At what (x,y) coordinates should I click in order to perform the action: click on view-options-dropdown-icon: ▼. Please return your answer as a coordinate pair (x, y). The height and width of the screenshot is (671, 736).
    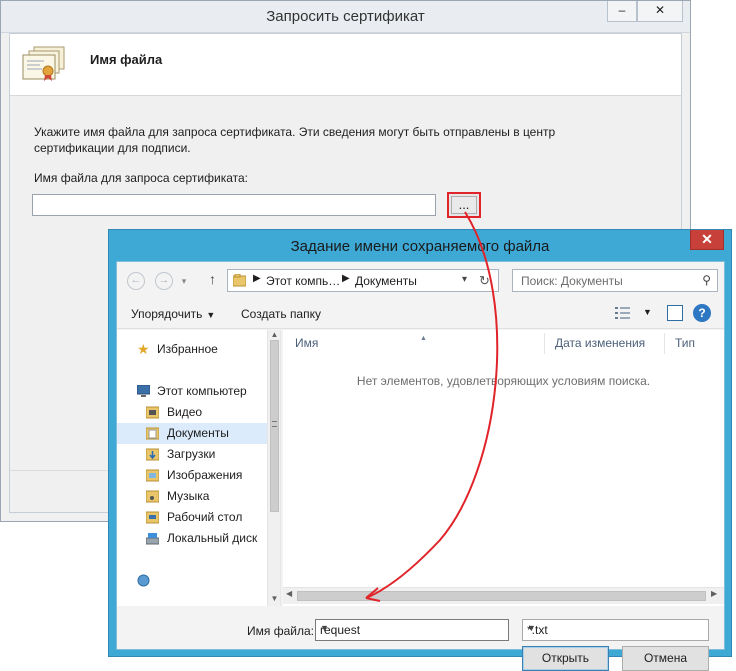
    Looking at the image, I should click on (647, 312).